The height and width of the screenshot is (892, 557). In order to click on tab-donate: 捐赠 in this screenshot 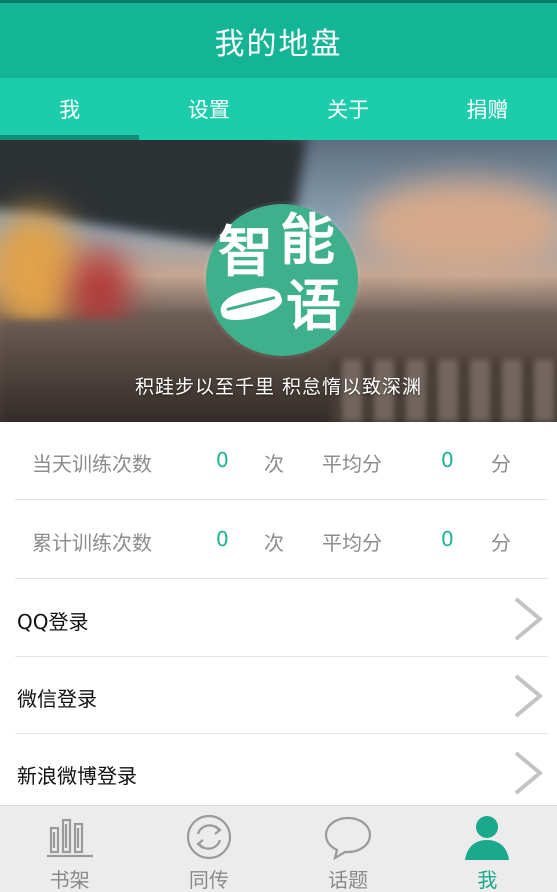, I will do `click(487, 109)`.